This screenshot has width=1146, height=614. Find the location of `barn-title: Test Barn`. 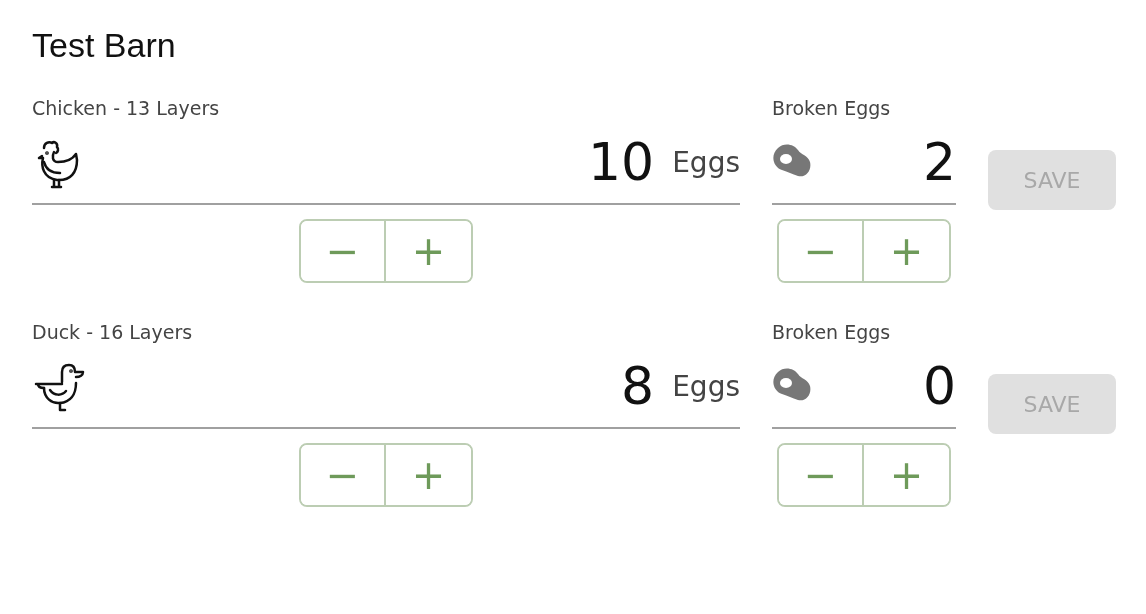

barn-title: Test Barn is located at coordinates (104, 45).